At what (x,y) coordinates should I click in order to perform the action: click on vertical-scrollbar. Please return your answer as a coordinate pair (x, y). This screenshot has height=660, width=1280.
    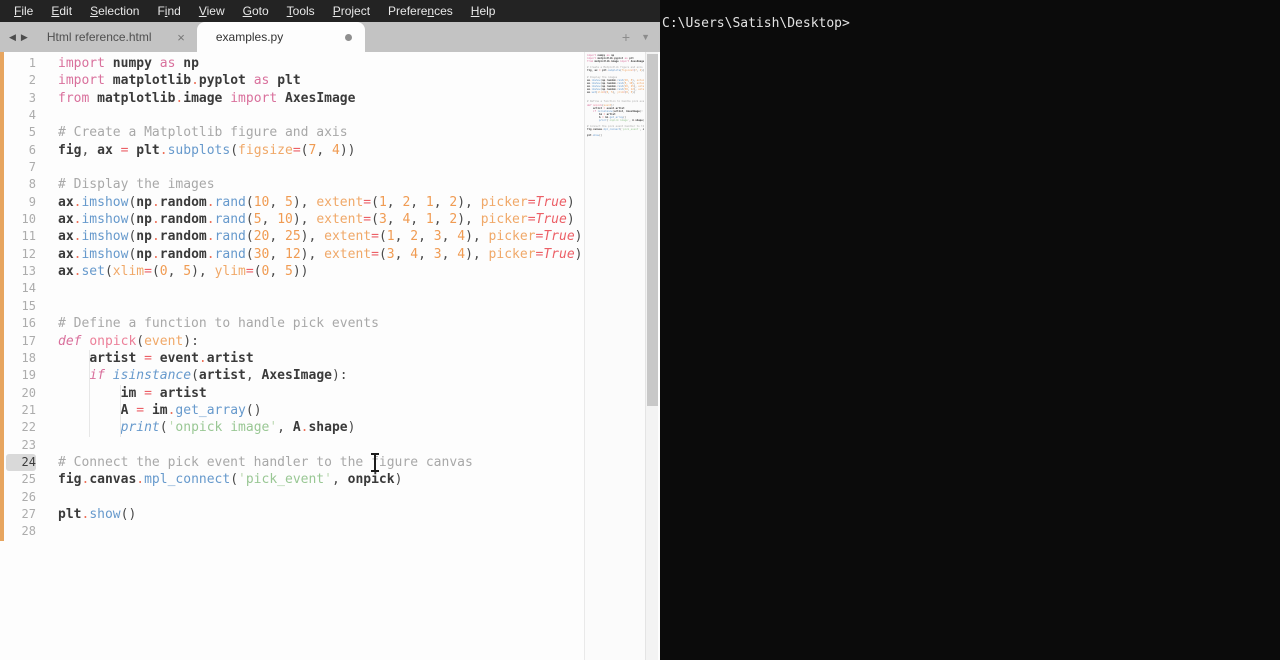
    Looking at the image, I should click on (651, 356).